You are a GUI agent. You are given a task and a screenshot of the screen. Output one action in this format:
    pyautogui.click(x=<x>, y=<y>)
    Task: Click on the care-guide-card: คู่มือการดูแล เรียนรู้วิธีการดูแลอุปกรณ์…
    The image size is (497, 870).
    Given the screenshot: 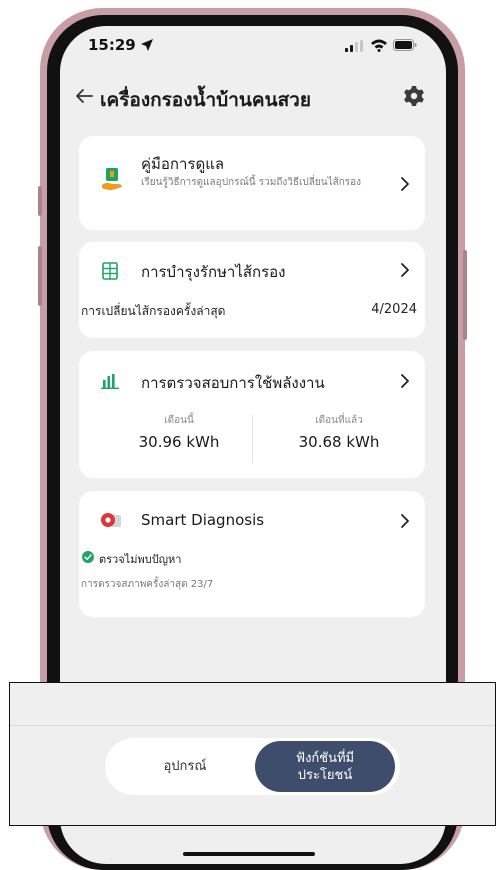 What is the action you would take?
    pyautogui.click(x=252, y=183)
    